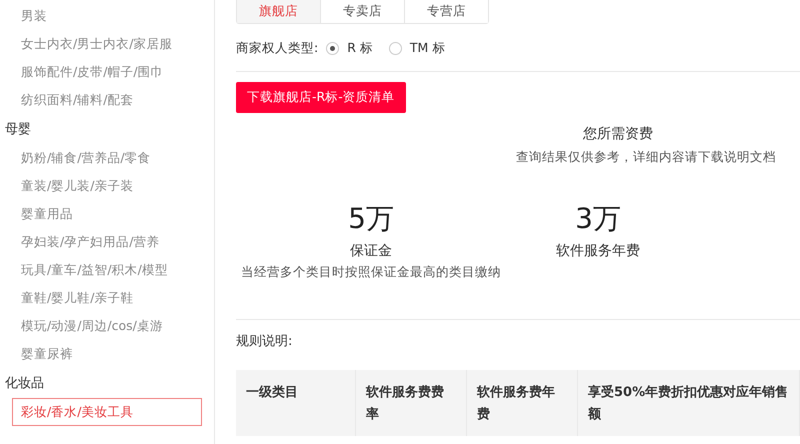 The width and height of the screenshot is (800, 444). I want to click on category-item: 服饰配件/皮带/帽子/围巾, so click(107, 72).